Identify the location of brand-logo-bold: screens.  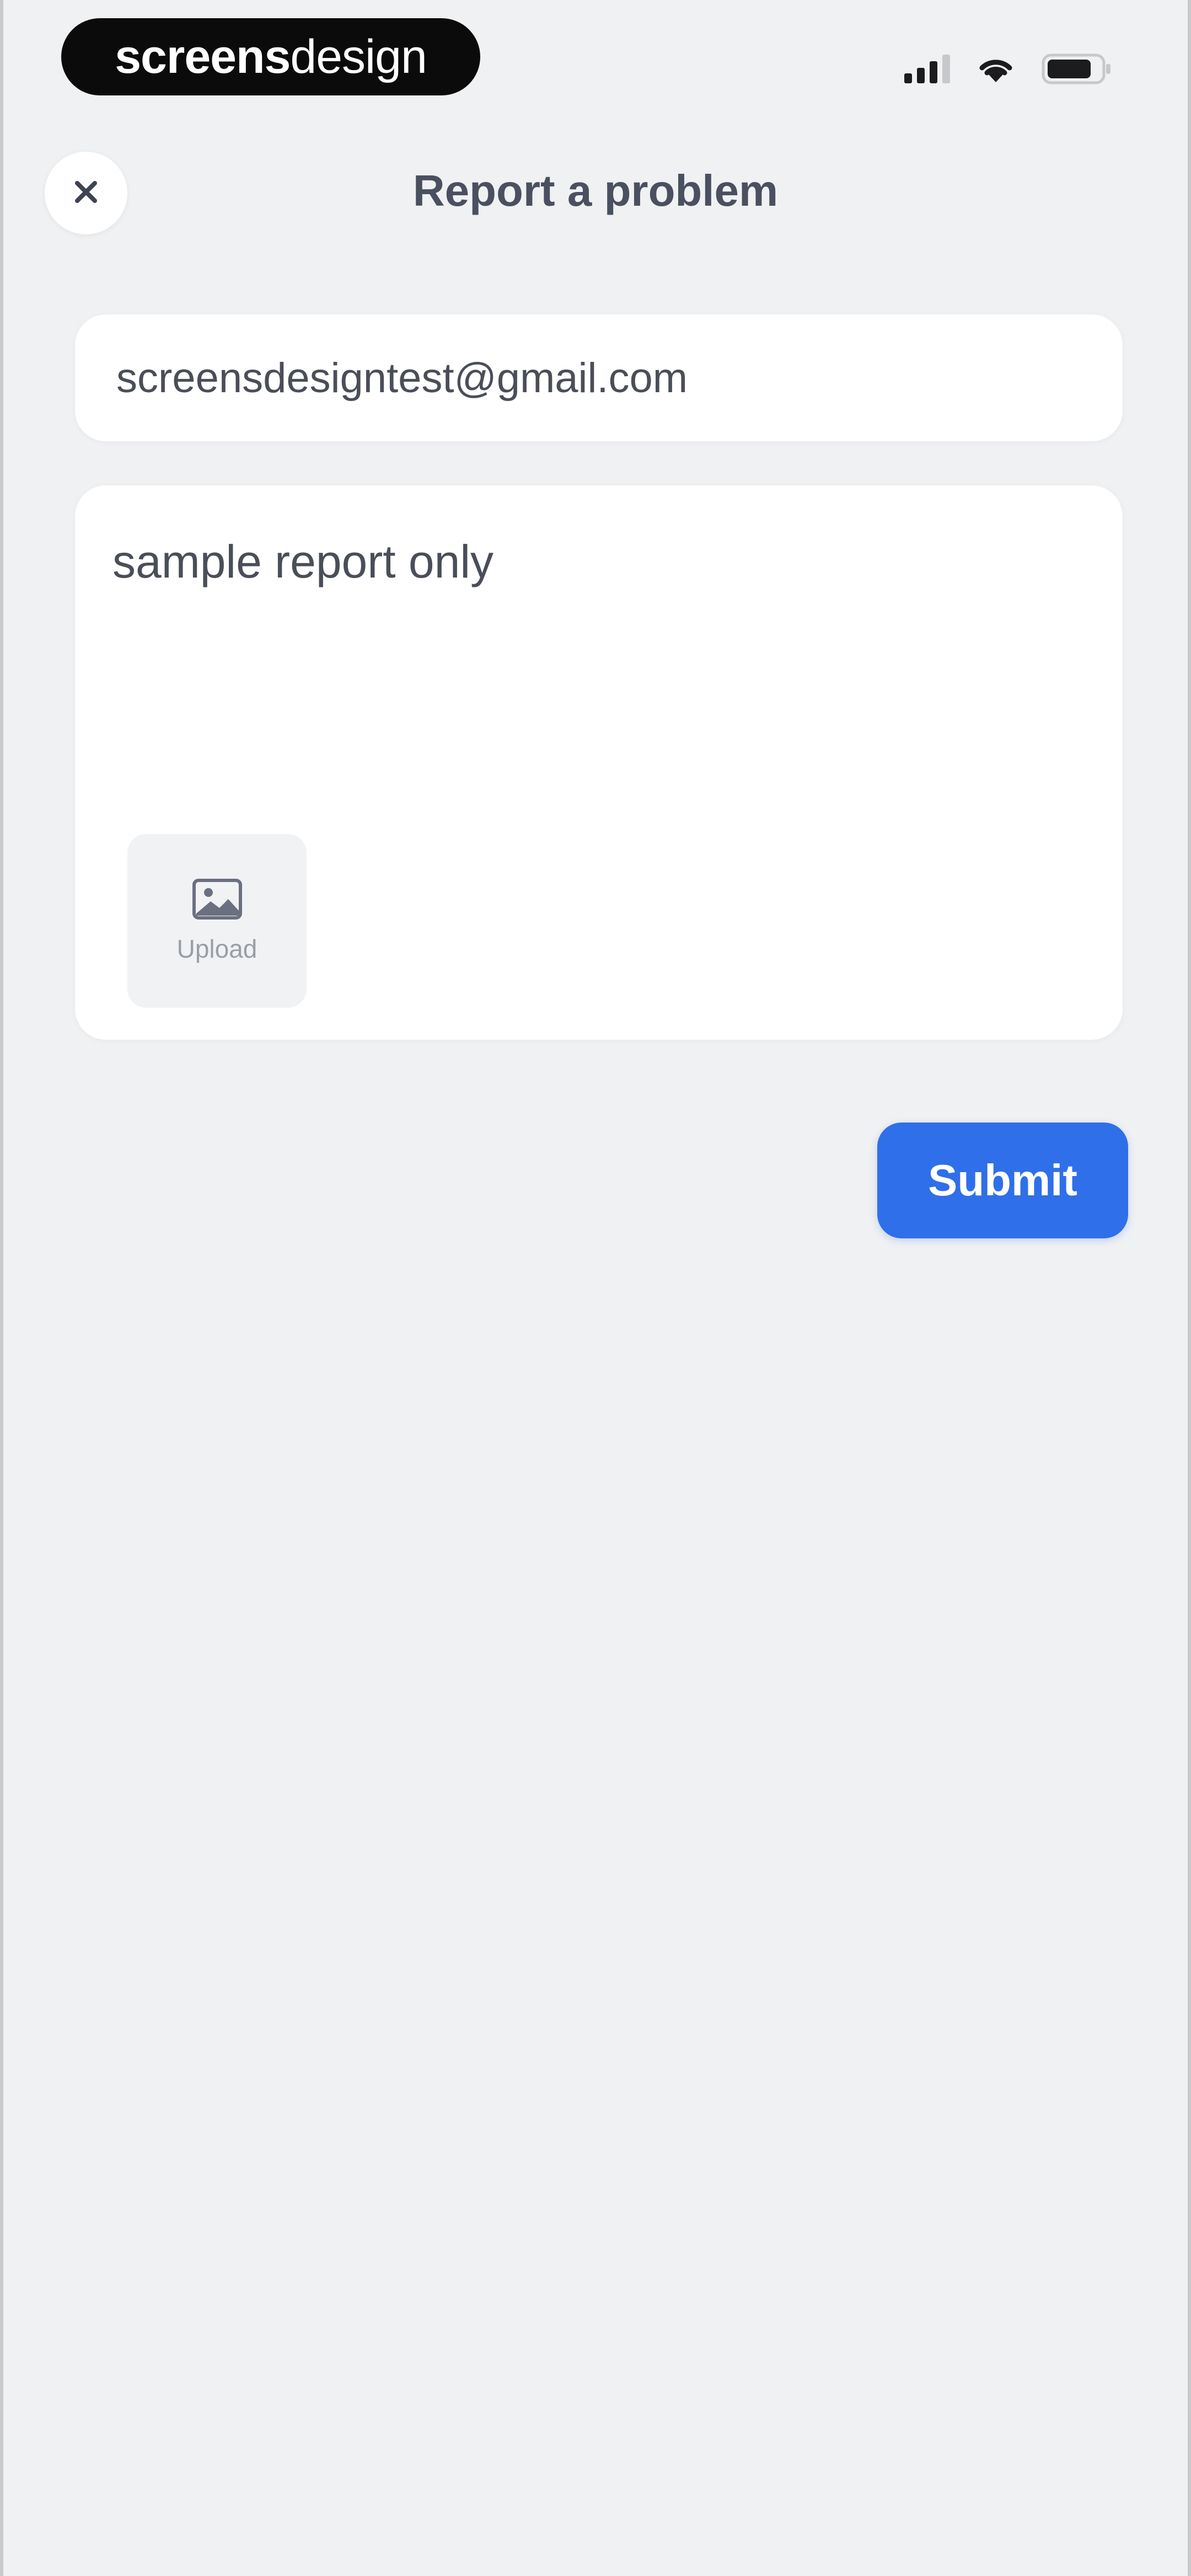
(203, 56).